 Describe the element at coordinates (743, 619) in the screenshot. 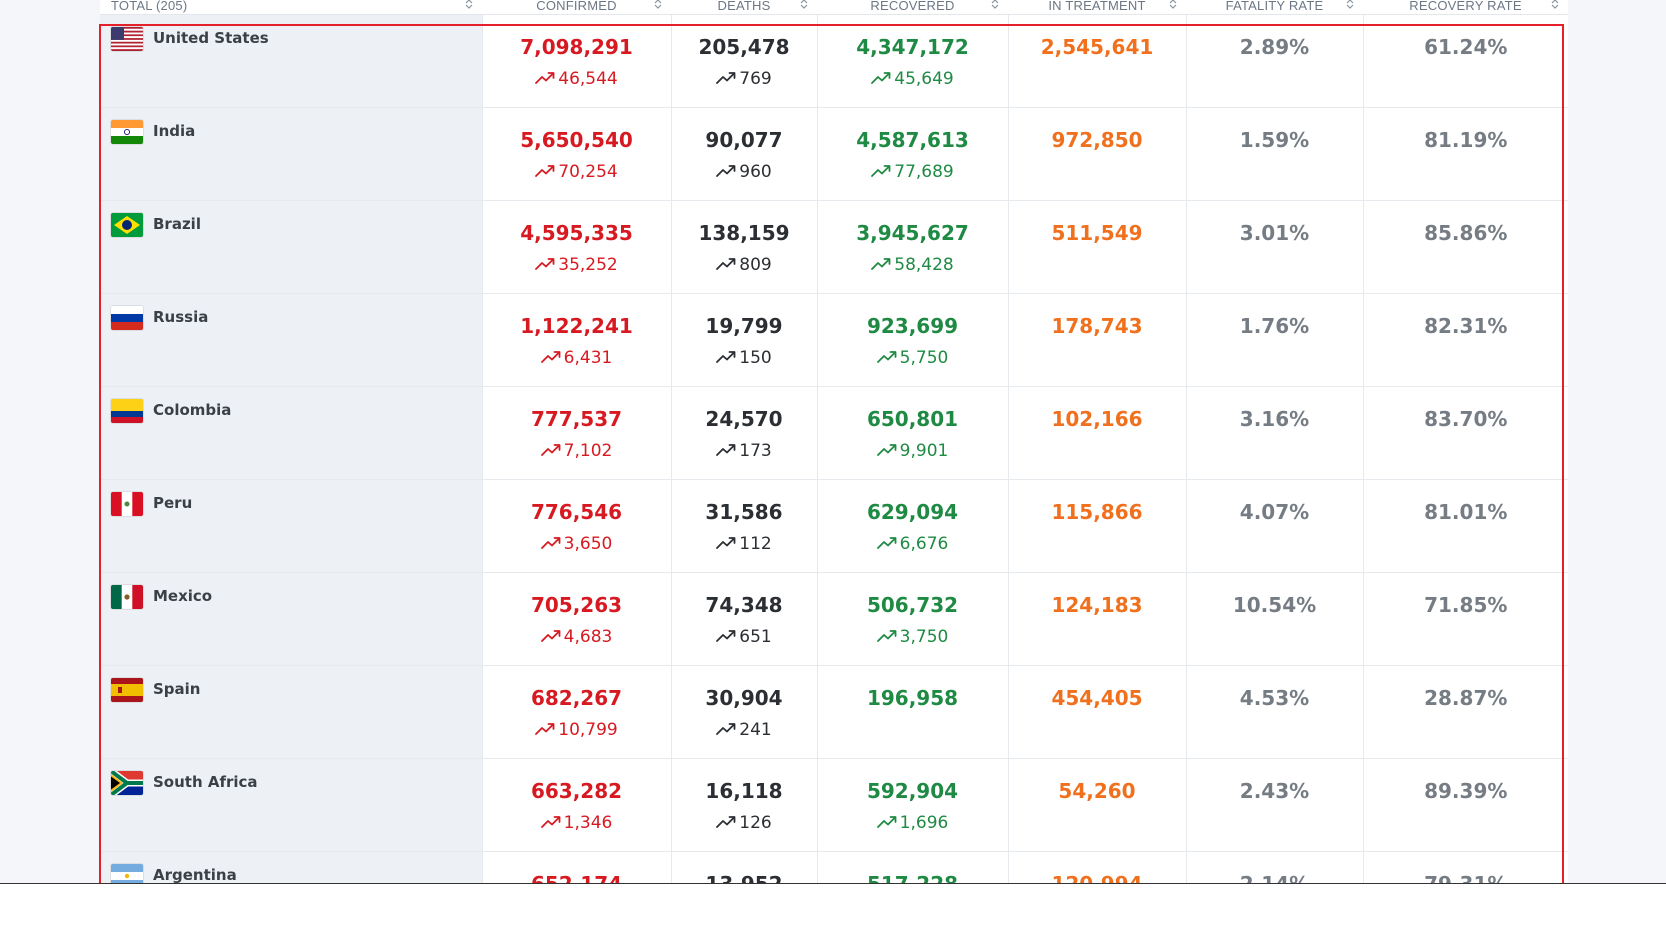

I see `deaths-cell: 74,348 651` at that location.